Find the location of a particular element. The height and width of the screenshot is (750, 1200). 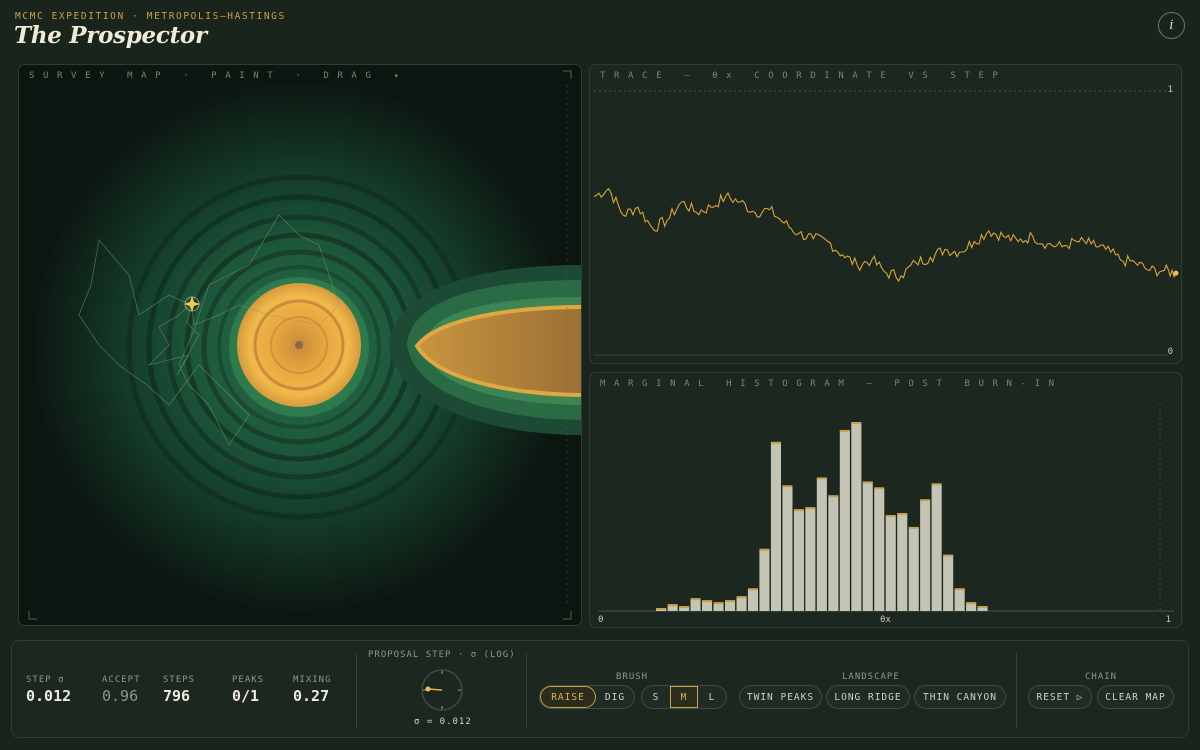

histogram-x-max: 1 is located at coordinates (1168, 620).